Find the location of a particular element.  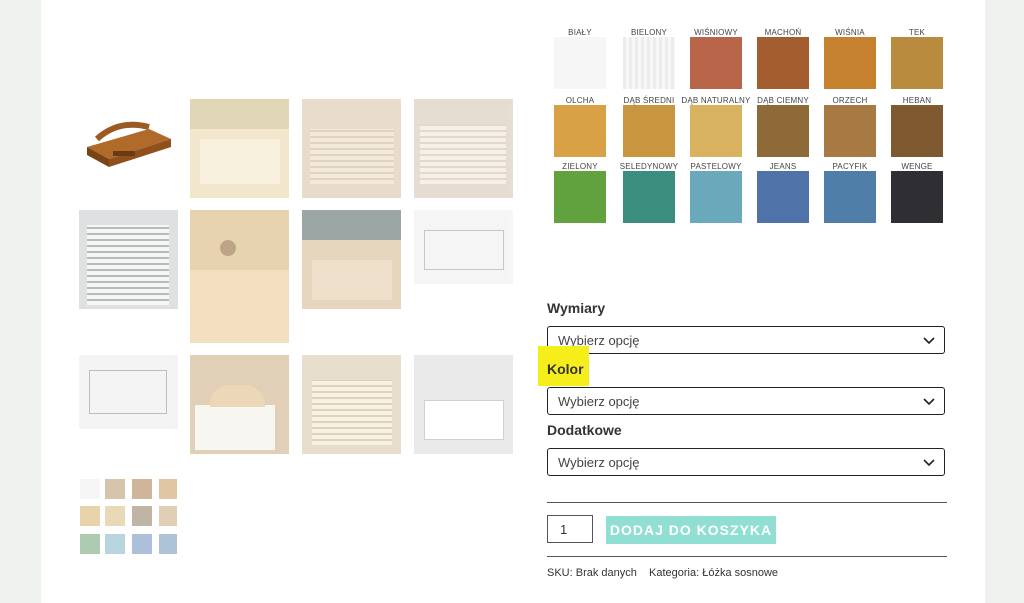

swatch-tek is located at coordinates (917, 63).